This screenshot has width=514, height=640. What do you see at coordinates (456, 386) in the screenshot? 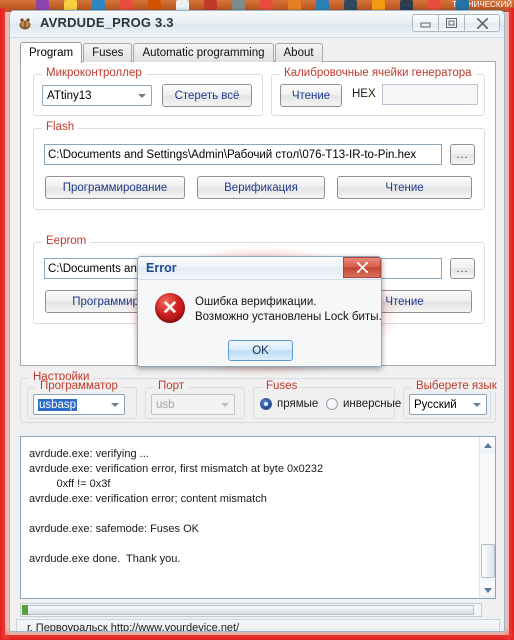
I see `language-group-title: Выберете язык` at bounding box center [456, 386].